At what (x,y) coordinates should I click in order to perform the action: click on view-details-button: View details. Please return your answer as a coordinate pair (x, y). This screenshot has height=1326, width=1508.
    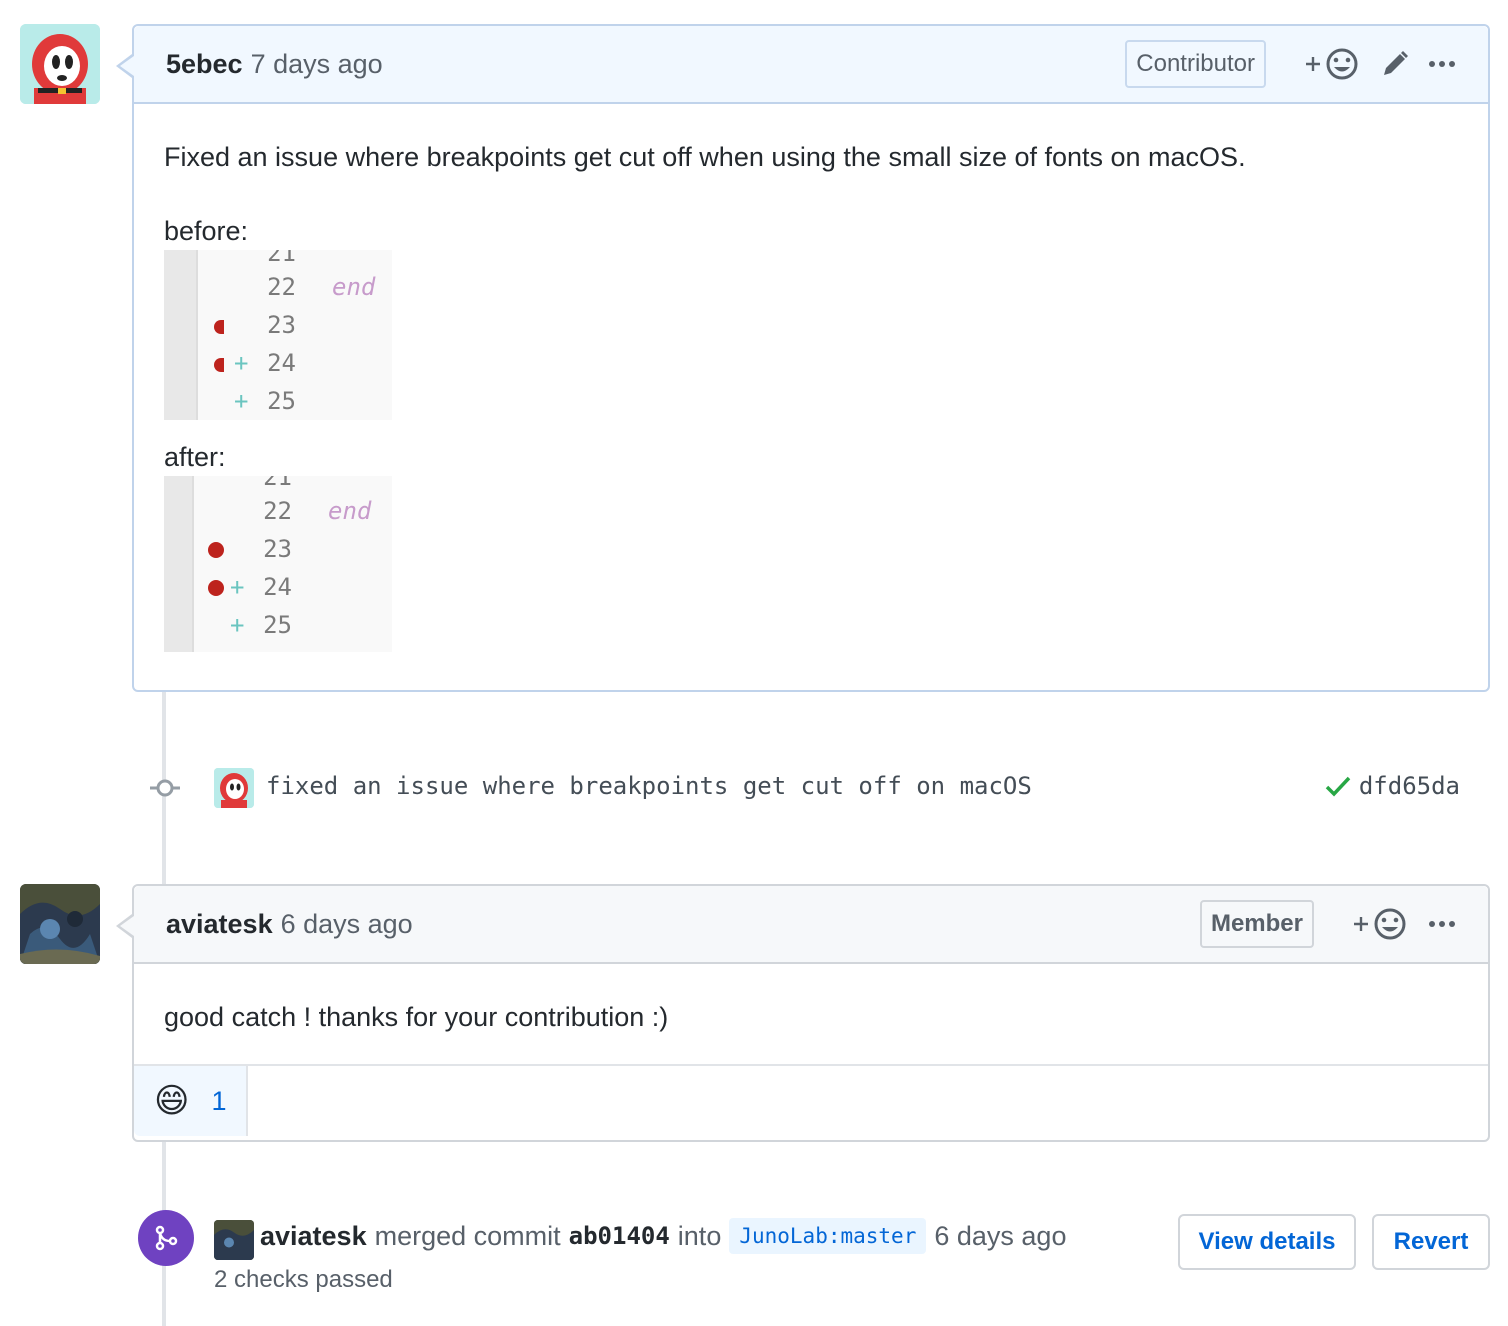
    Looking at the image, I should click on (1267, 1242).